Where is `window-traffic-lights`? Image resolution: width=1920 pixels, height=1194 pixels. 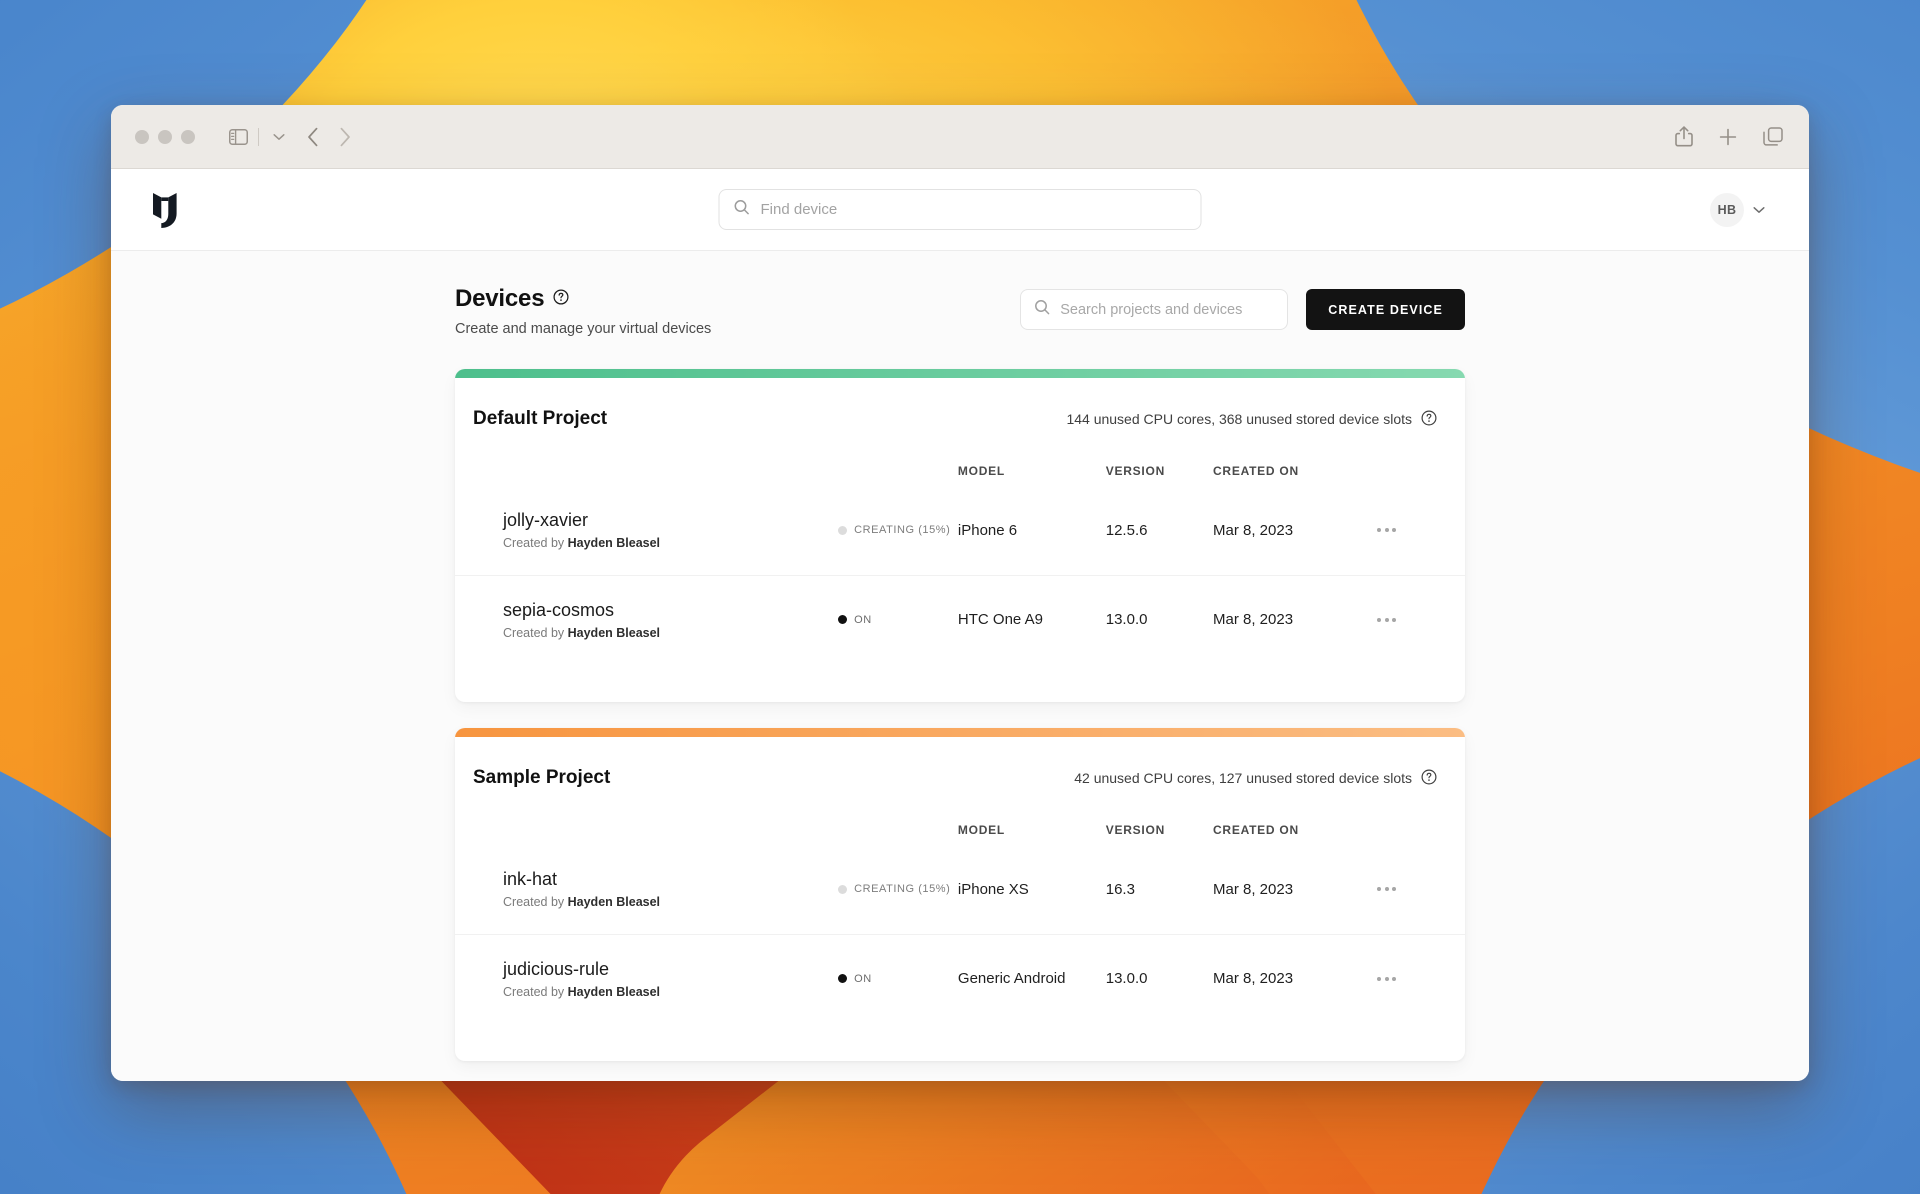
window-traffic-lights is located at coordinates (165, 136).